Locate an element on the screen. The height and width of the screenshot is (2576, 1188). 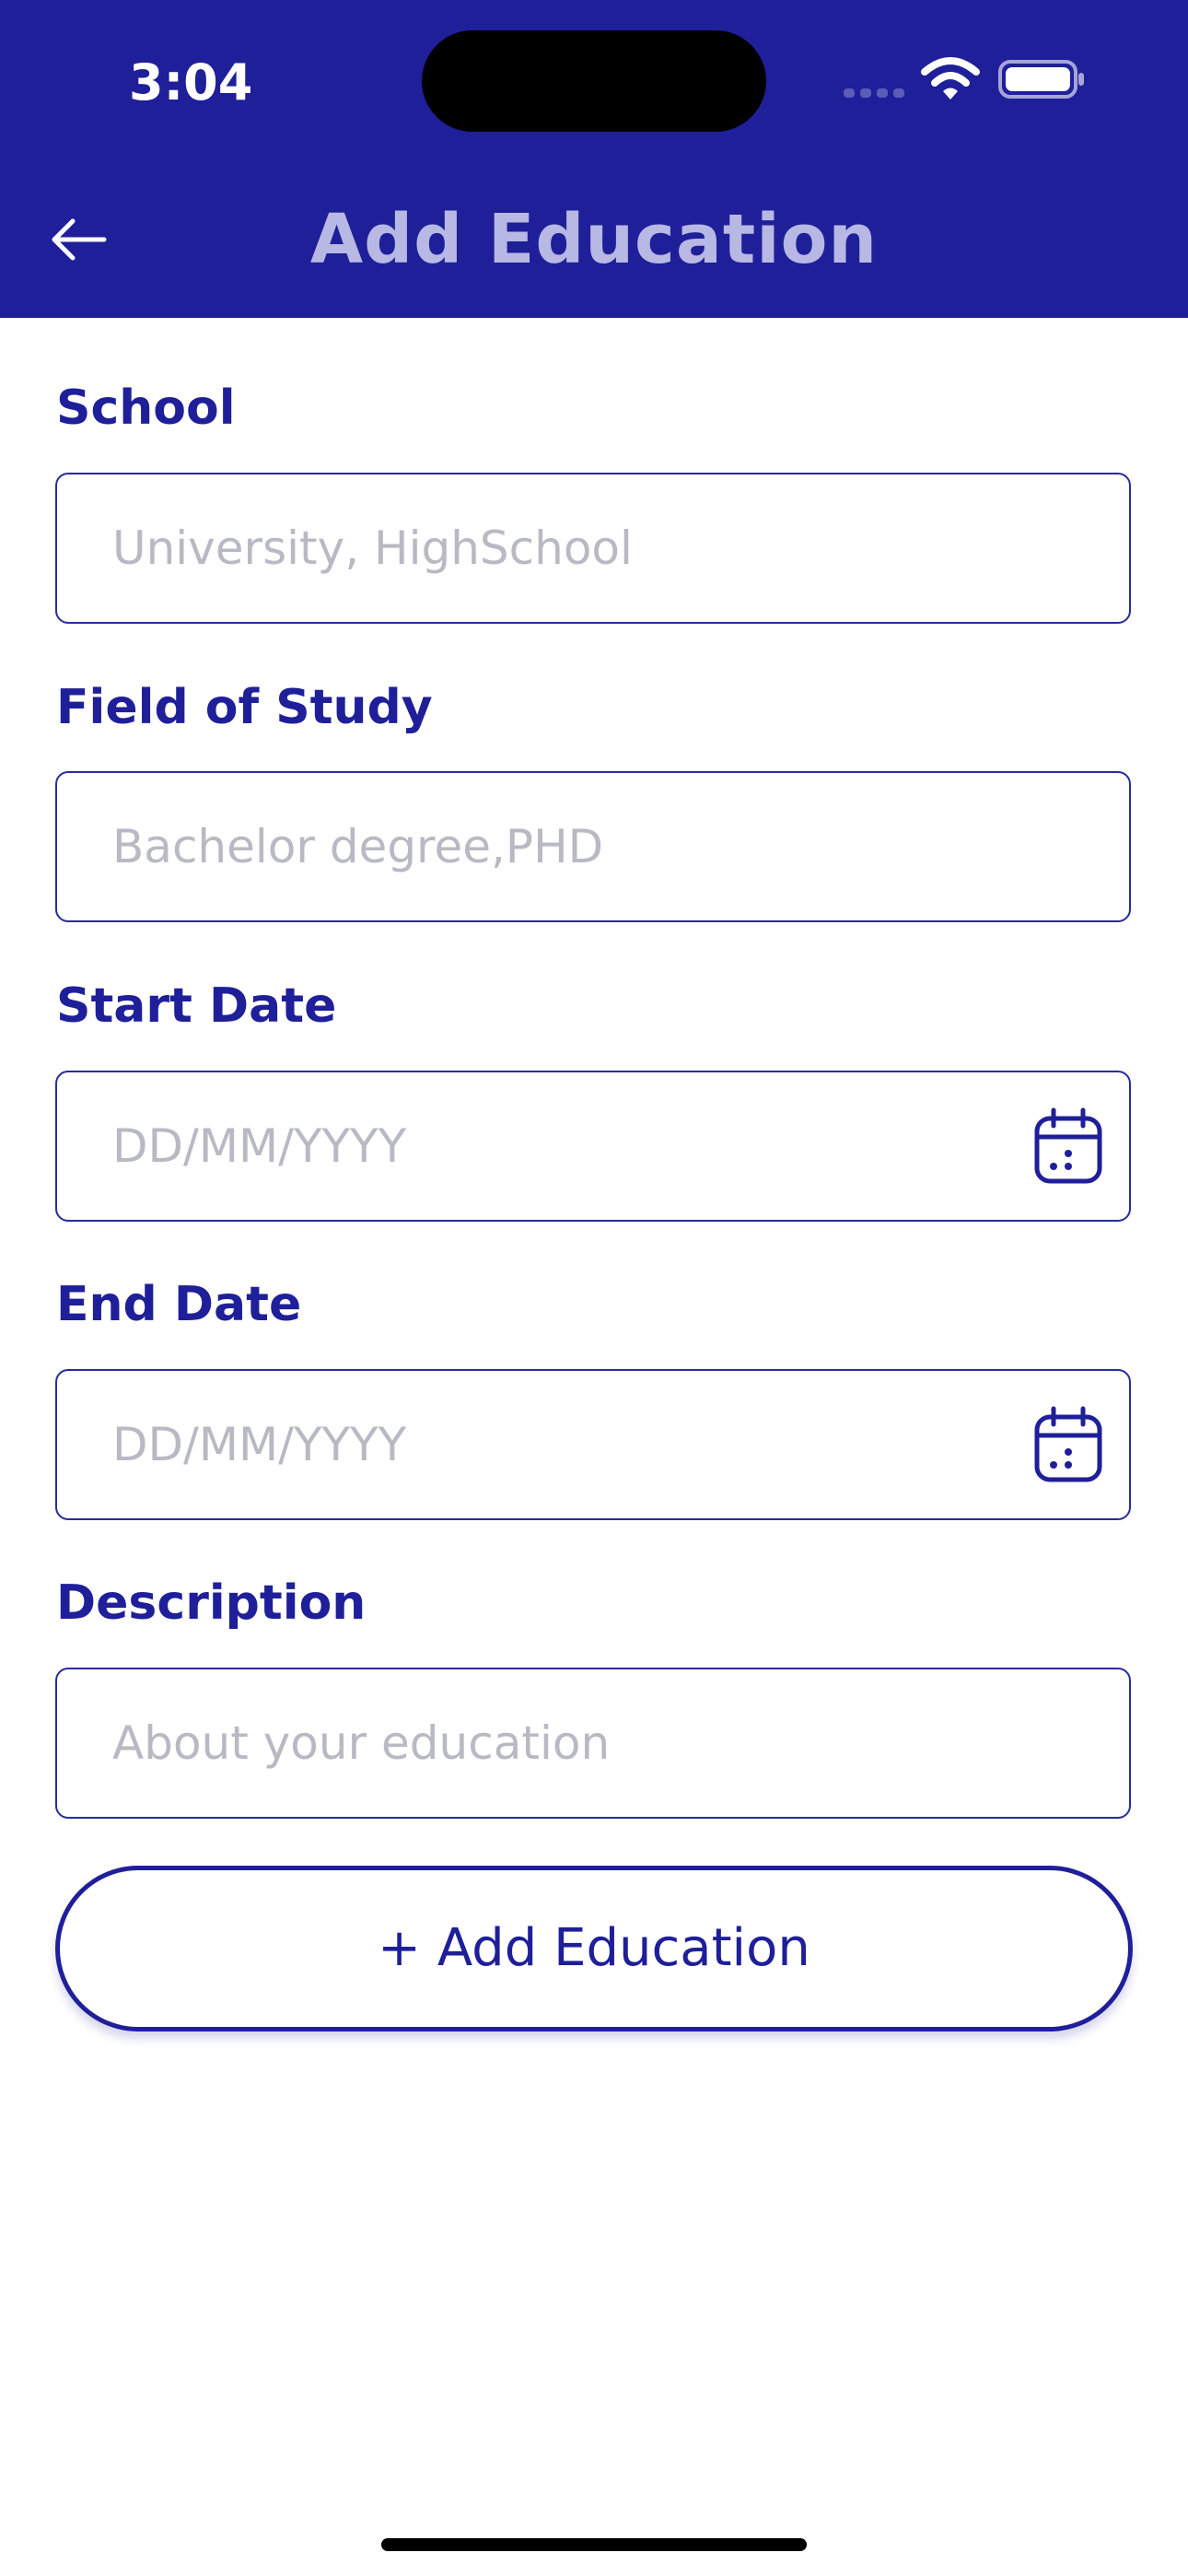
cellular-signal-icon is located at coordinates (874, 93).